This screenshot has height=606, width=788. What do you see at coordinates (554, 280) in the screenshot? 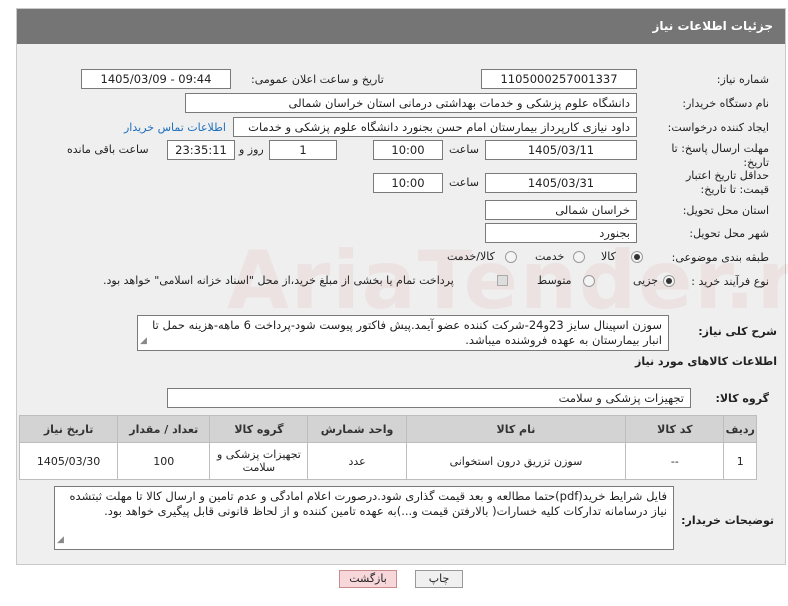
I see `process-medium-label: متوسط` at bounding box center [554, 280].